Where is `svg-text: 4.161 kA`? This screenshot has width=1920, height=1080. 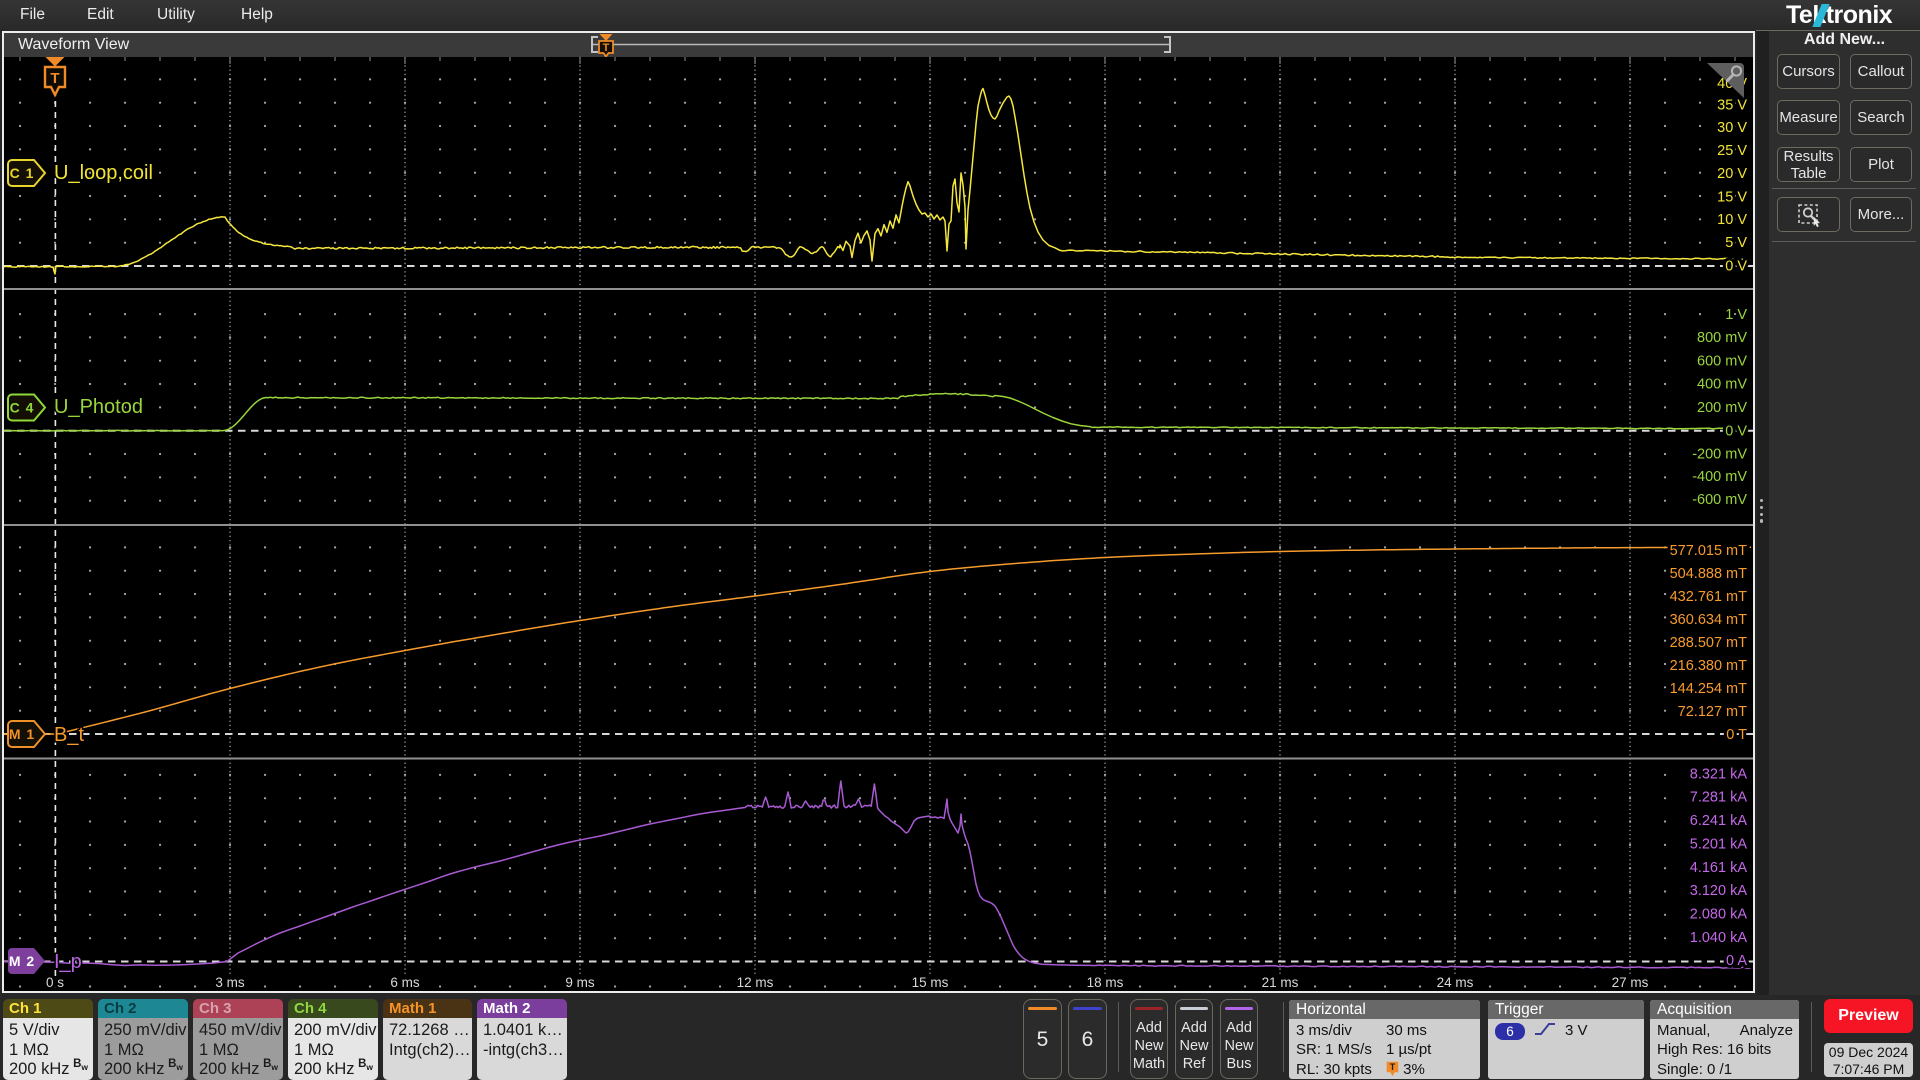
svg-text: 4.161 kA is located at coordinates (1719, 868).